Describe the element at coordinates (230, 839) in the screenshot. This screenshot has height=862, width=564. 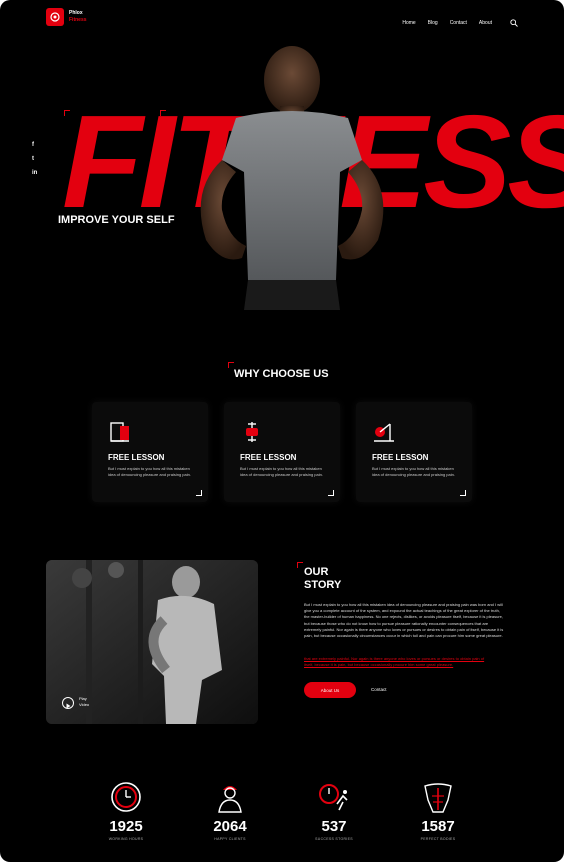
I see `stat-label: HAPPY CLIENTS` at that location.